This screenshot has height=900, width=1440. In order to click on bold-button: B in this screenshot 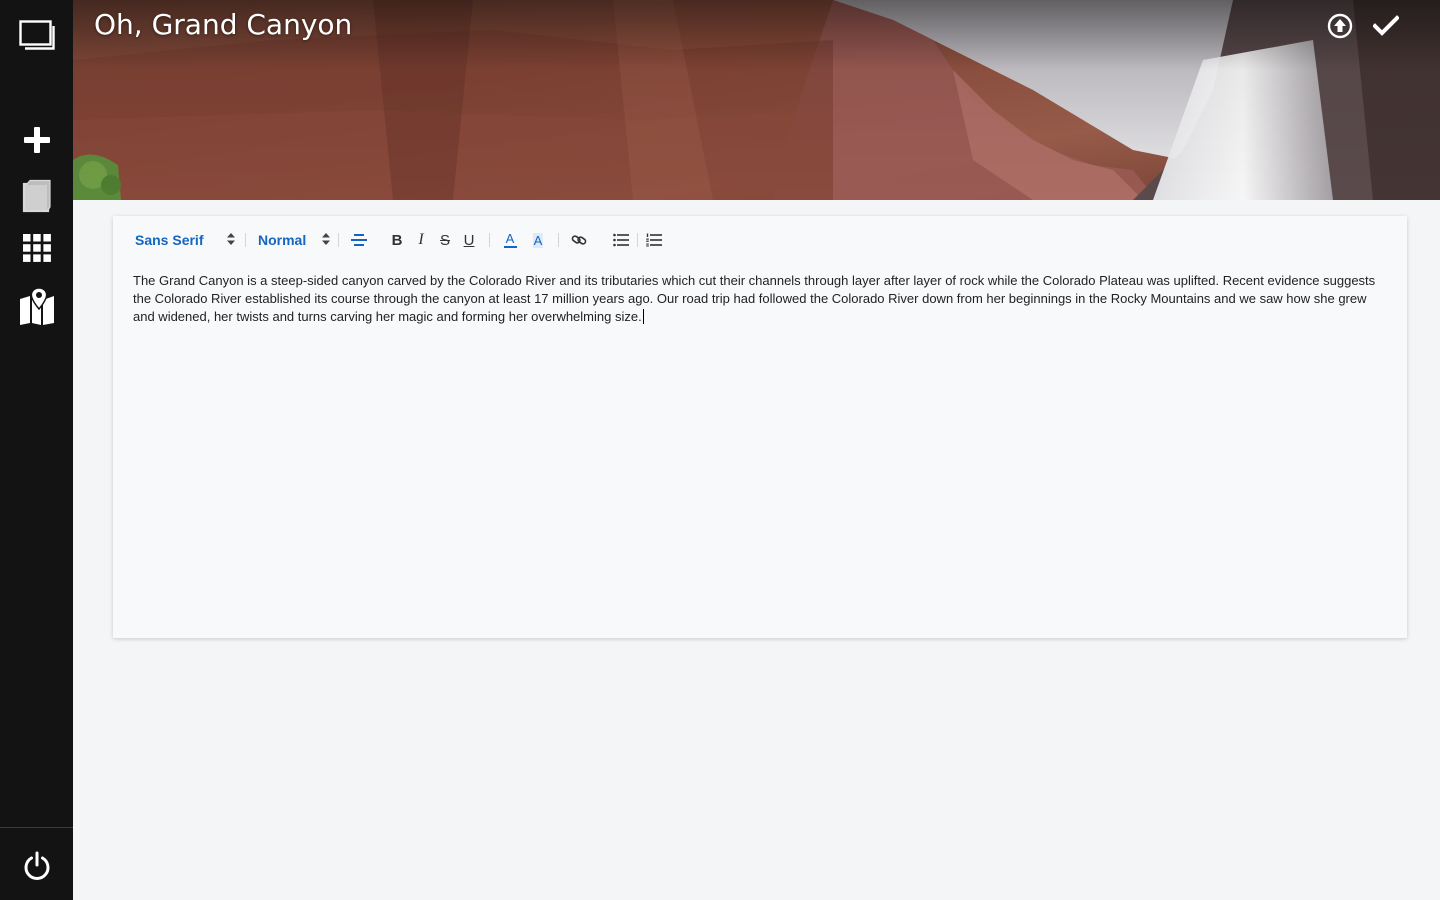, I will do `click(397, 240)`.